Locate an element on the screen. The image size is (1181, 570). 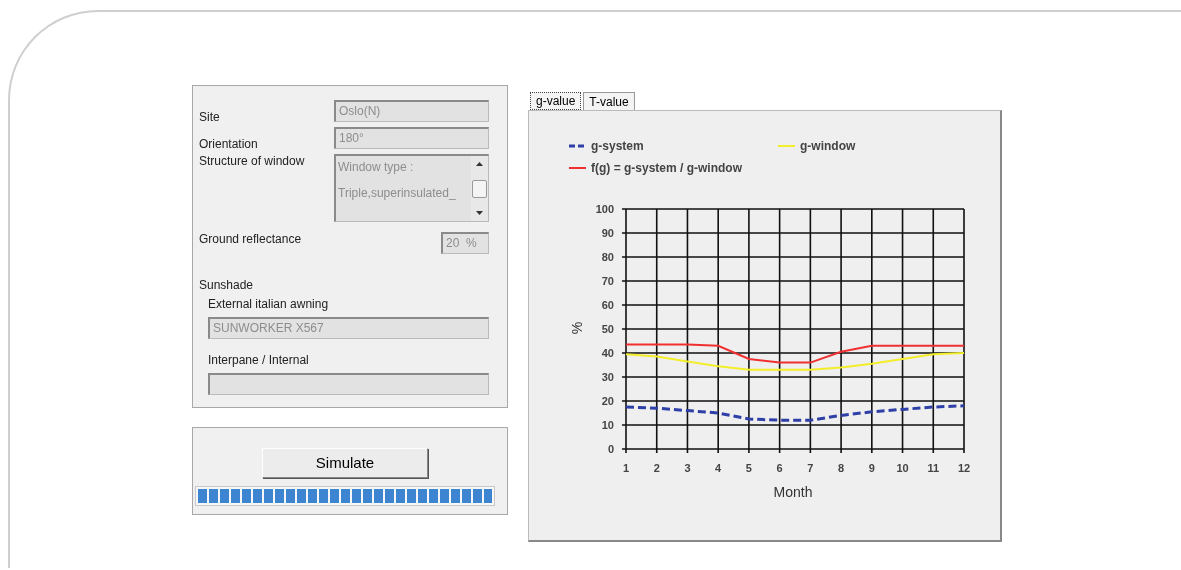
y-tick-label: 60 is located at coordinates (607, 305).